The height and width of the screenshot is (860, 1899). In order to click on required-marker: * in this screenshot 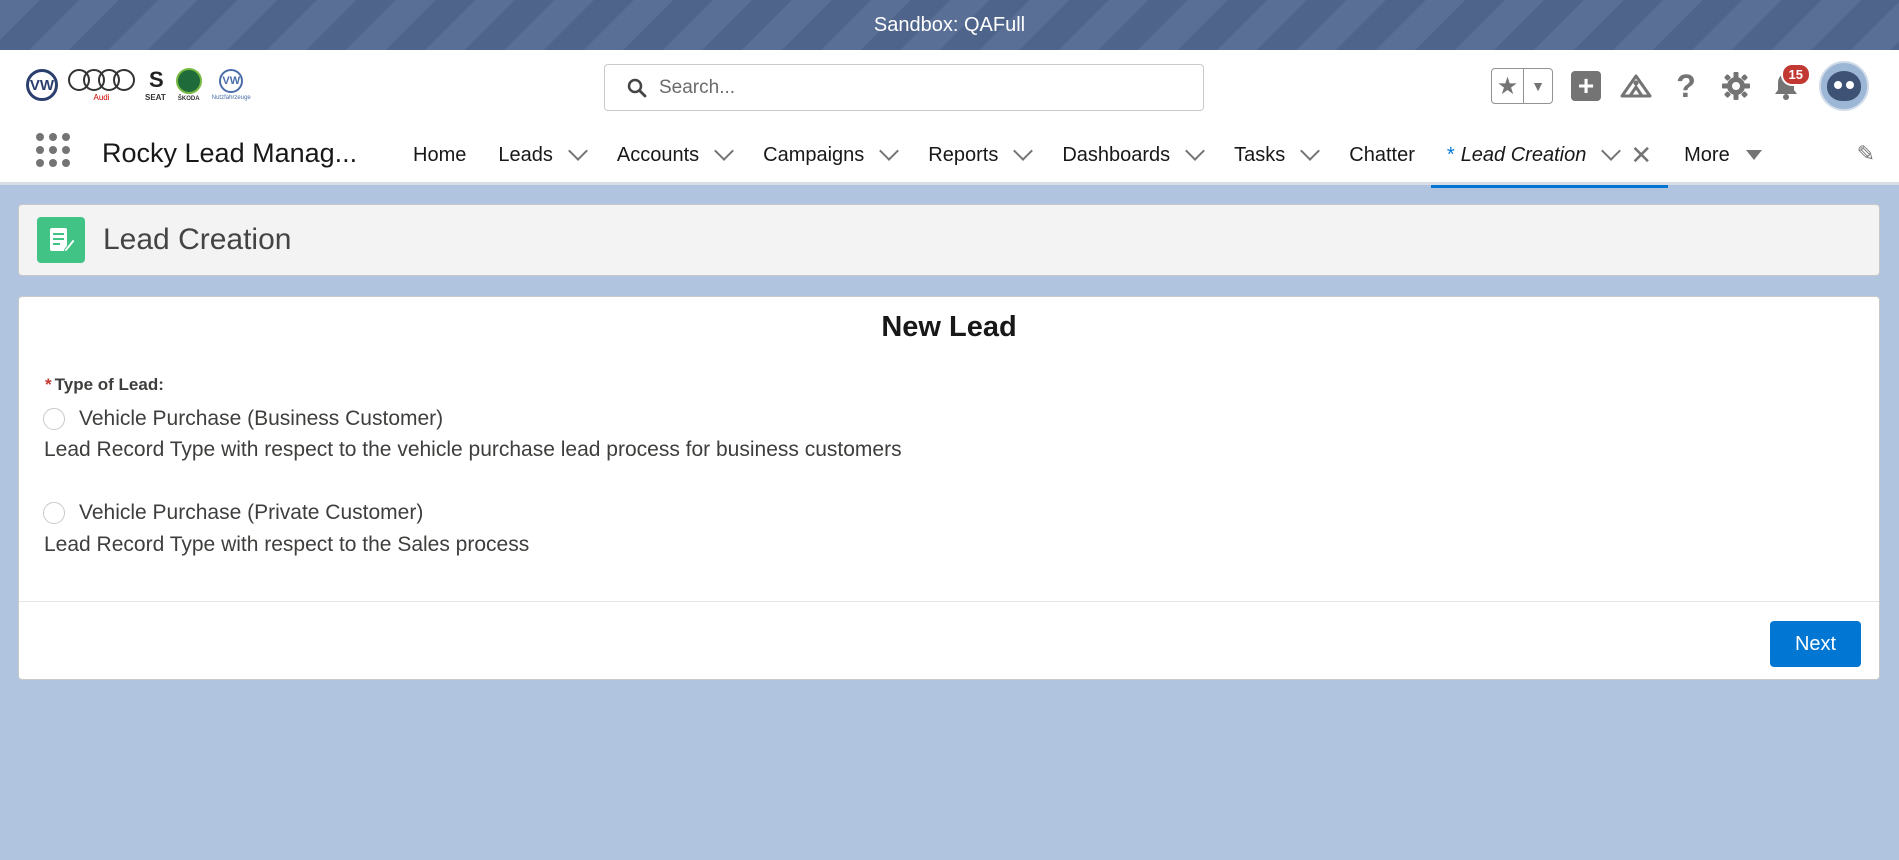, I will do `click(48, 384)`.